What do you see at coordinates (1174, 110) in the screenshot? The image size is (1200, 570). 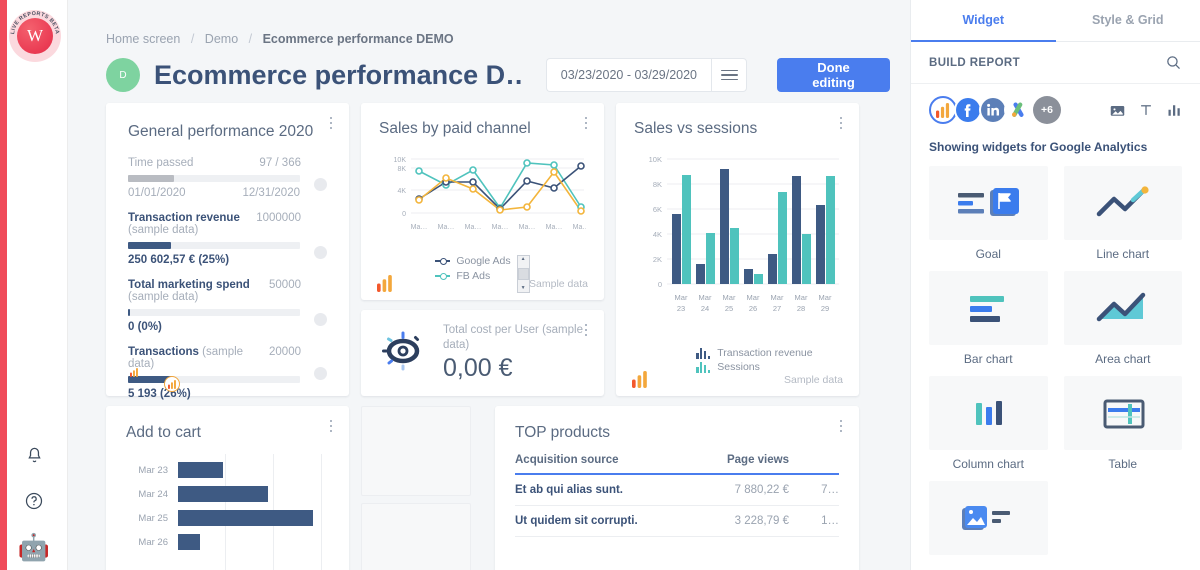 I see `chart-icon` at bounding box center [1174, 110].